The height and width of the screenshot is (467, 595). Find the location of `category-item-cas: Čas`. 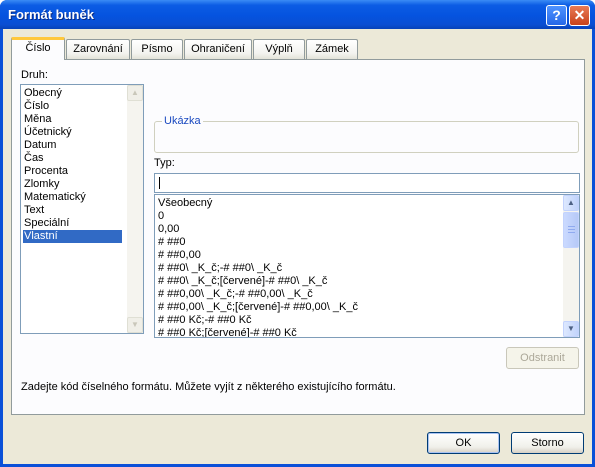

category-item-cas: Čas is located at coordinates (33, 158).